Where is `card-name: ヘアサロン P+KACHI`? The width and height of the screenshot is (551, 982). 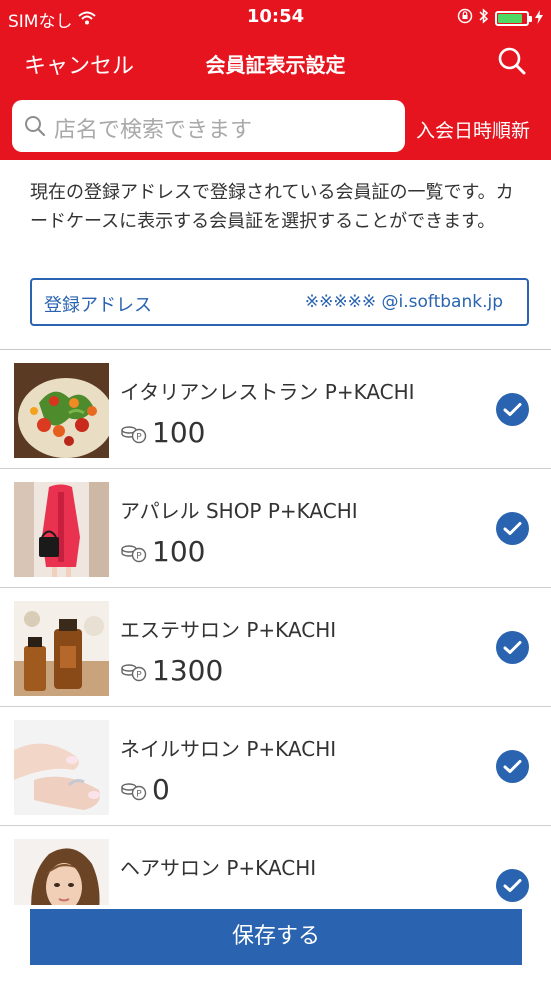
card-name: ヘアサロン P+KACHI is located at coordinates (218, 868).